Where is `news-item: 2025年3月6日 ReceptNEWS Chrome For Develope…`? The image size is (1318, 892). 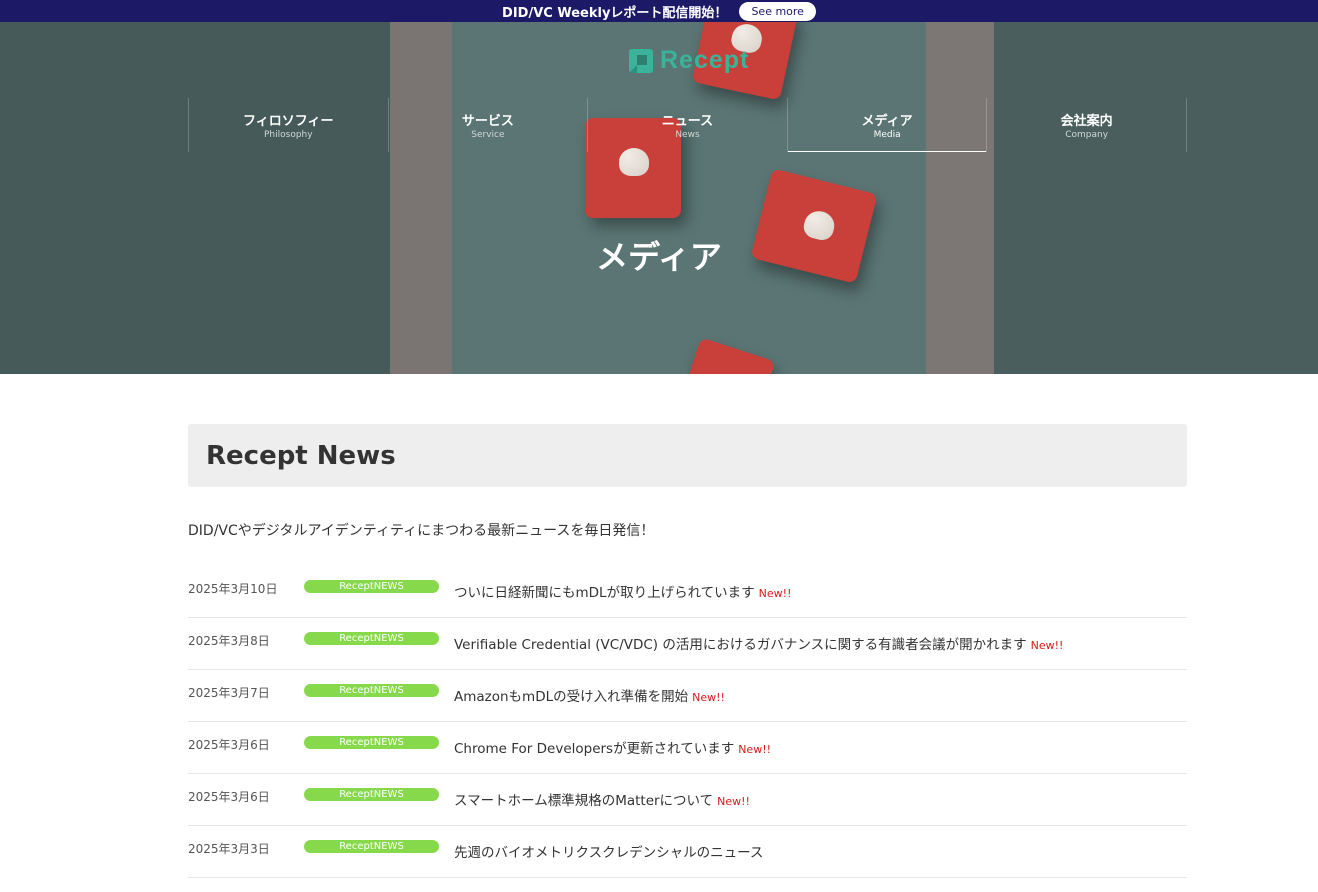 news-item: 2025年3月6日 ReceptNEWS Chrome For Develope… is located at coordinates (687, 748).